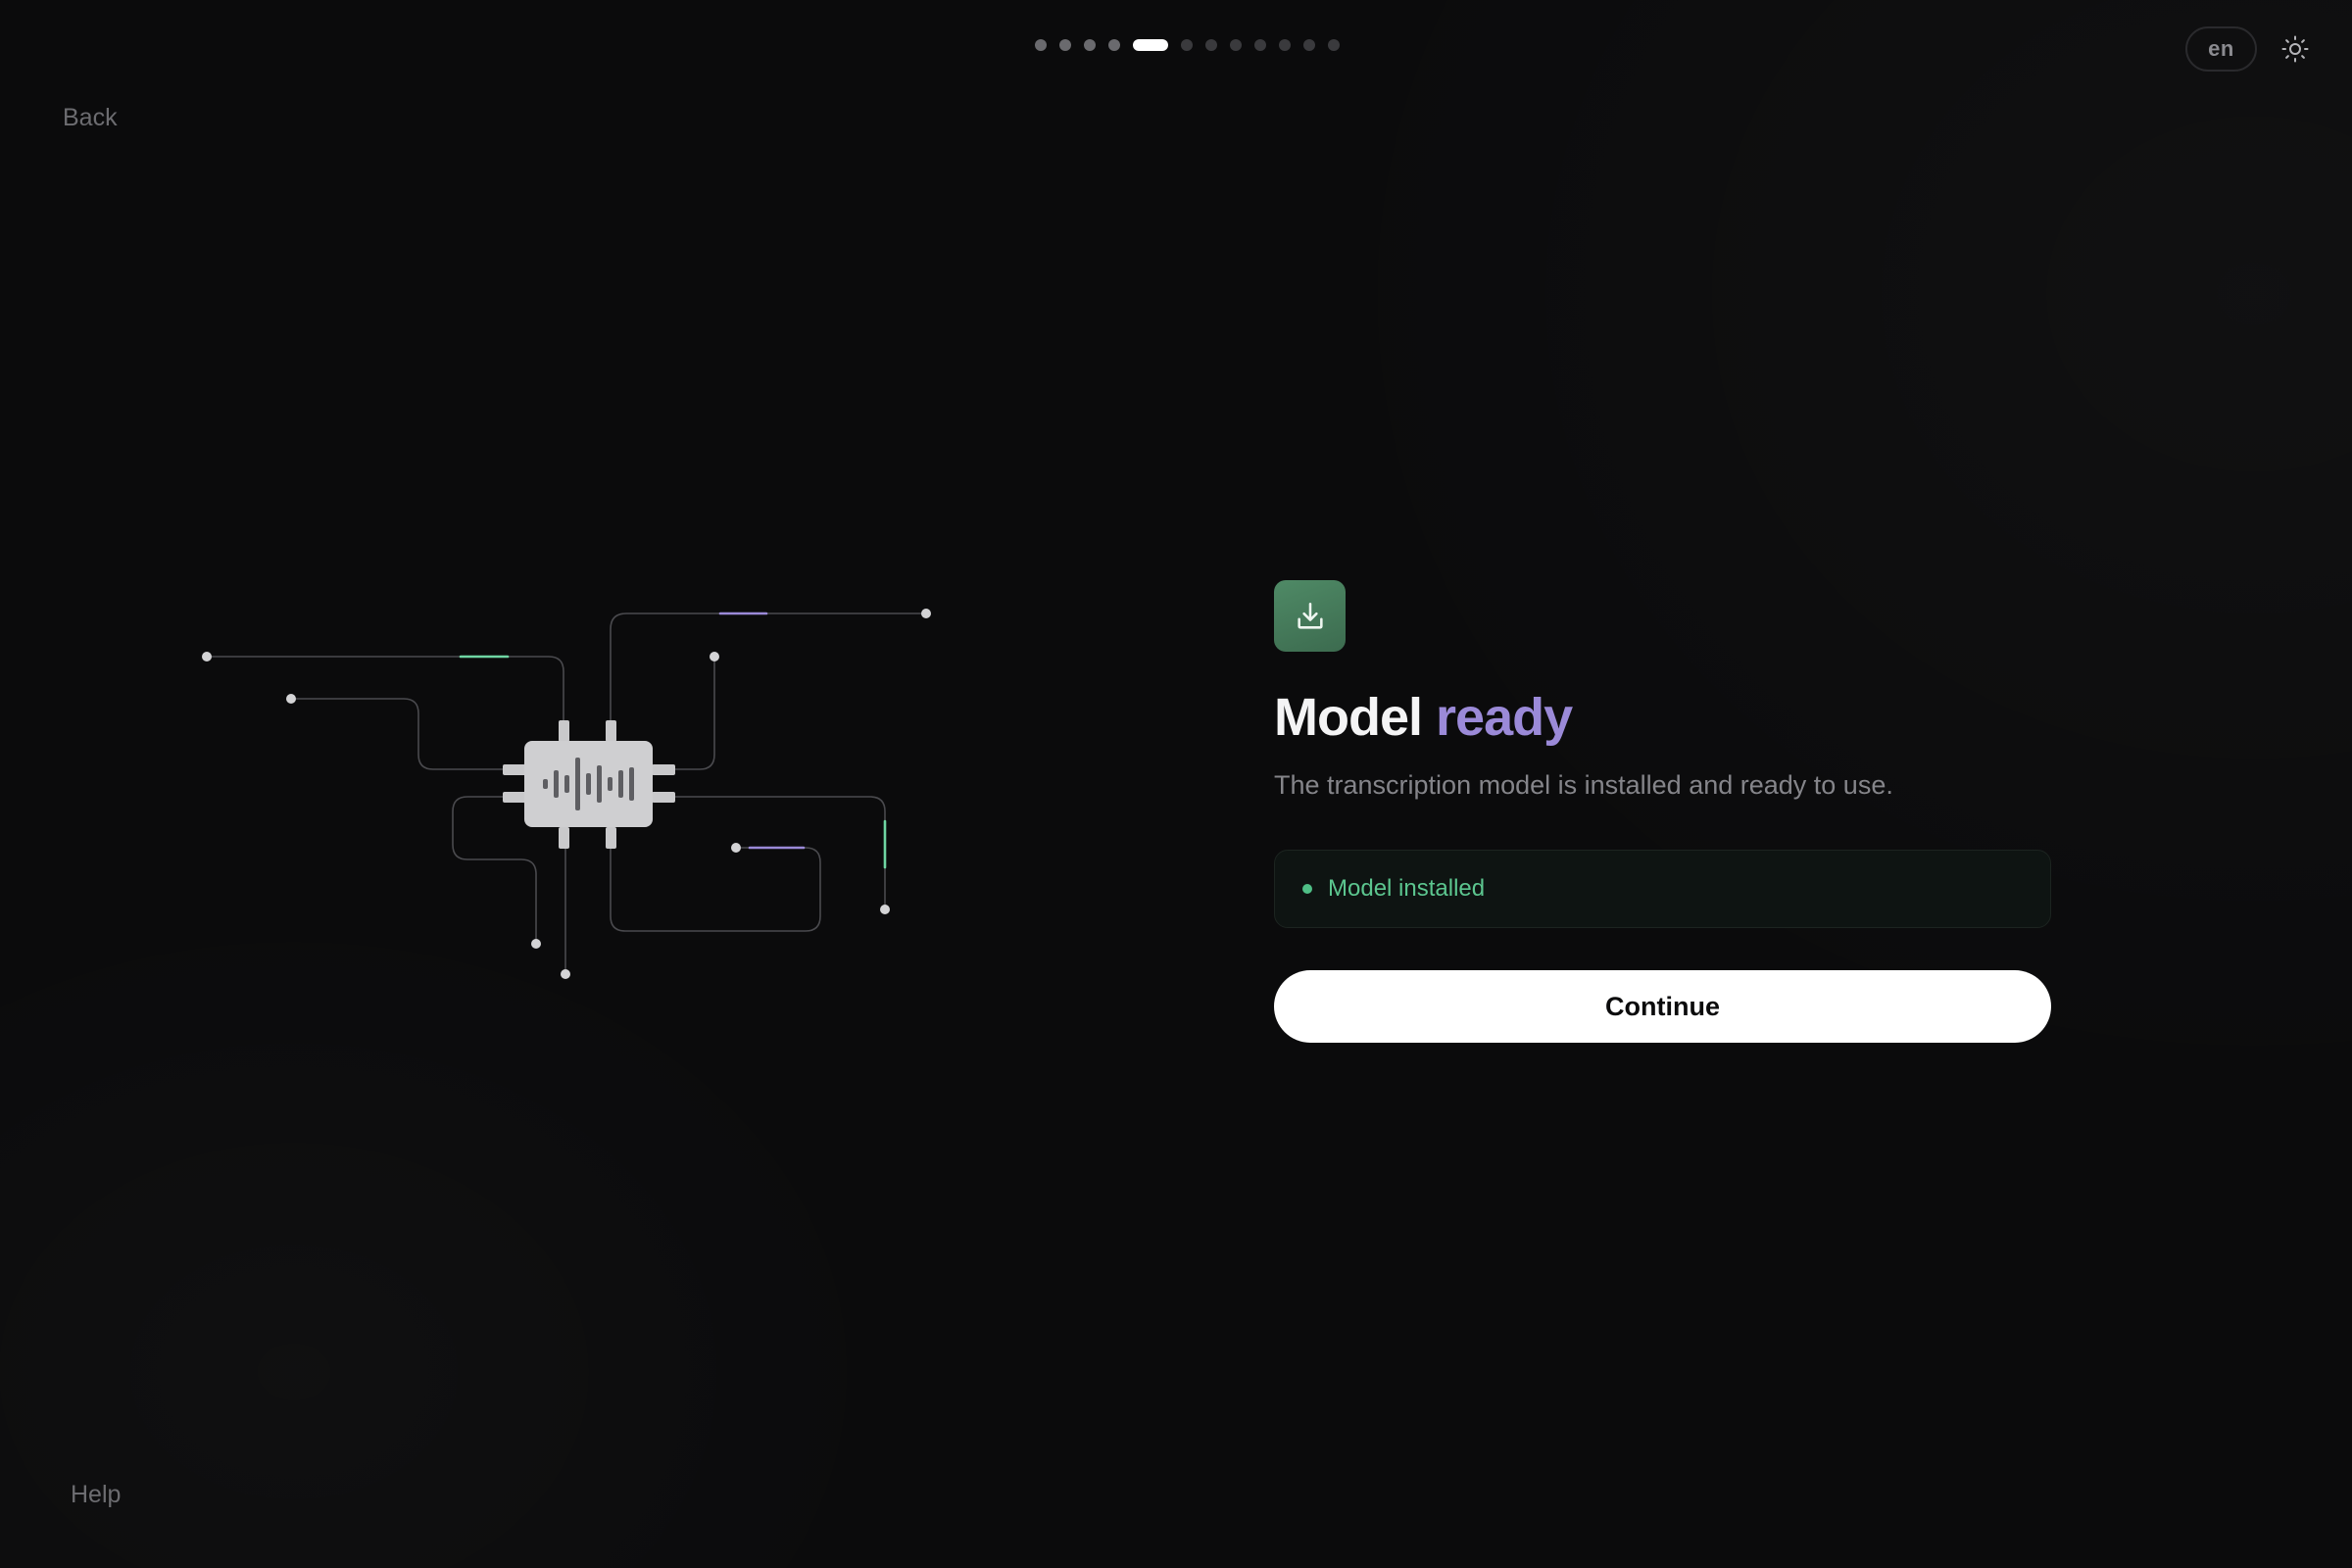 The width and height of the screenshot is (2352, 1568). What do you see at coordinates (1307, 889) in the screenshot?
I see `status-indicator-dot` at bounding box center [1307, 889].